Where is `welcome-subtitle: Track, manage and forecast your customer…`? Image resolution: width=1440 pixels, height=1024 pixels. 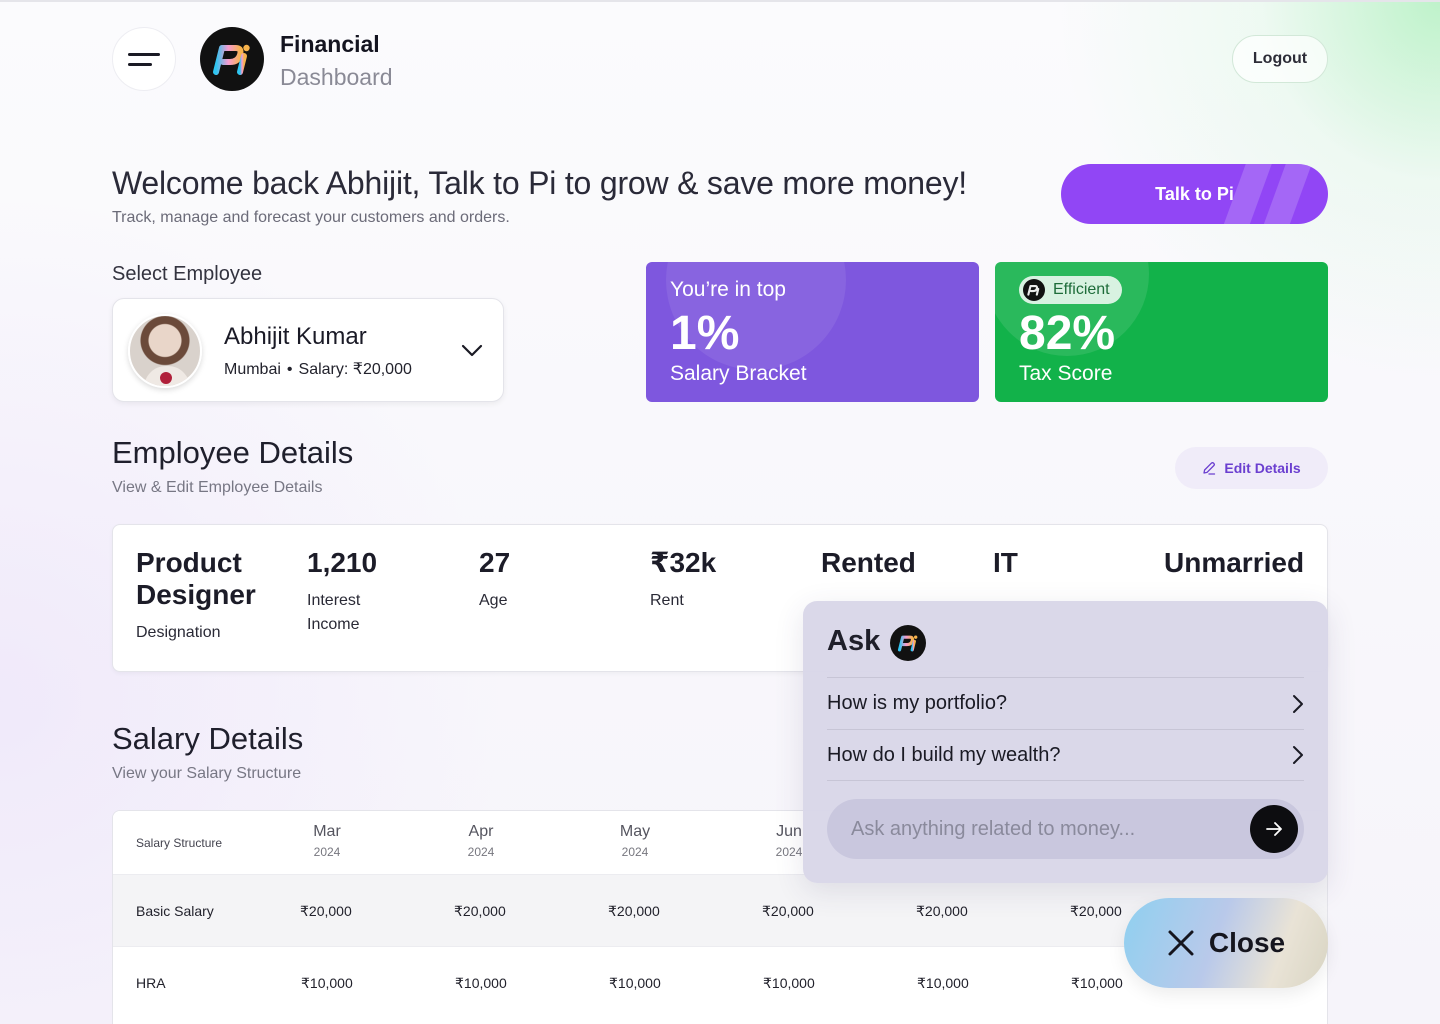 welcome-subtitle: Track, manage and forecast your customer… is located at coordinates (311, 217).